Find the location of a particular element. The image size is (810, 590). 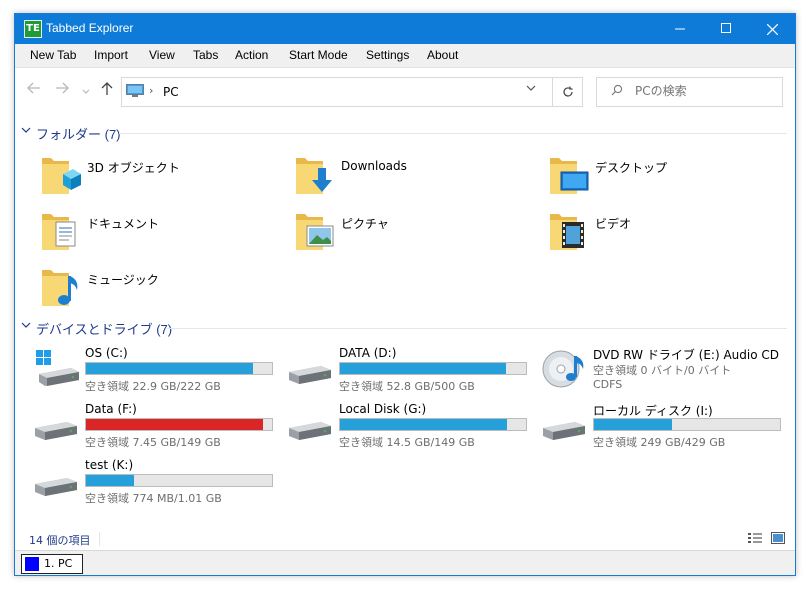

drive-free-space: 空き領域 0 バイト/0 バイト is located at coordinates (662, 370).